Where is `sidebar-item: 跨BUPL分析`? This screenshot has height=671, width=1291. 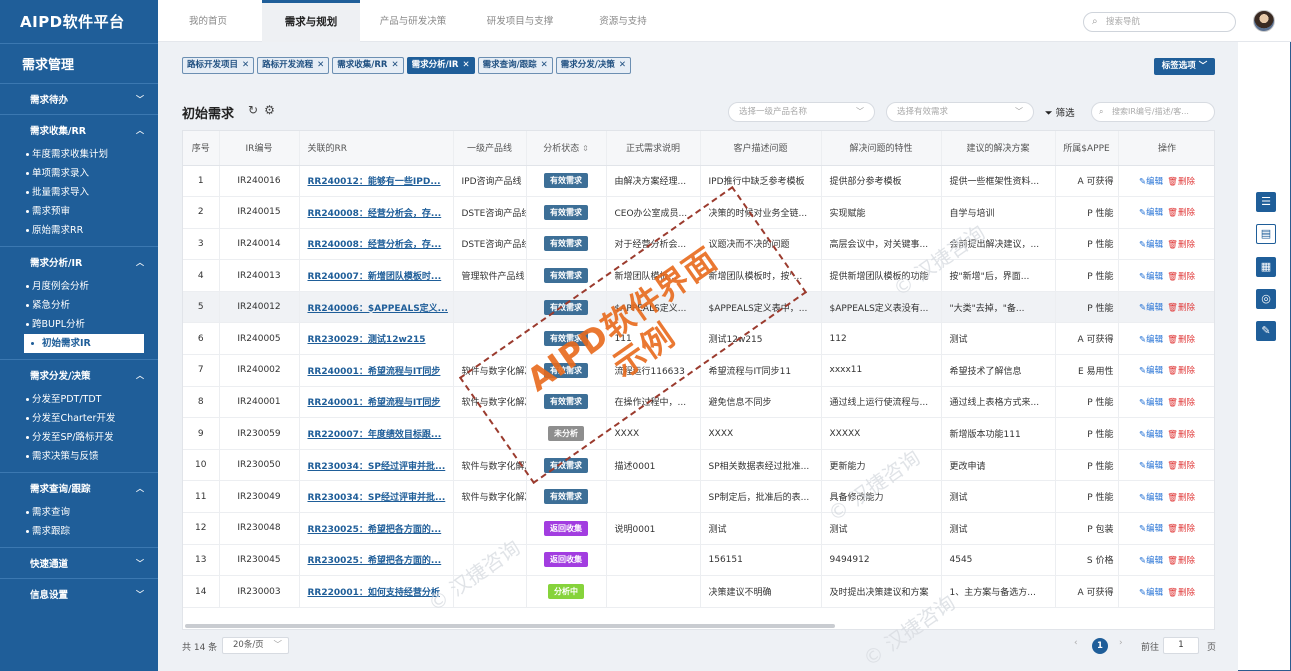
sidebar-item: 跨BUPL分析 is located at coordinates (79, 324).